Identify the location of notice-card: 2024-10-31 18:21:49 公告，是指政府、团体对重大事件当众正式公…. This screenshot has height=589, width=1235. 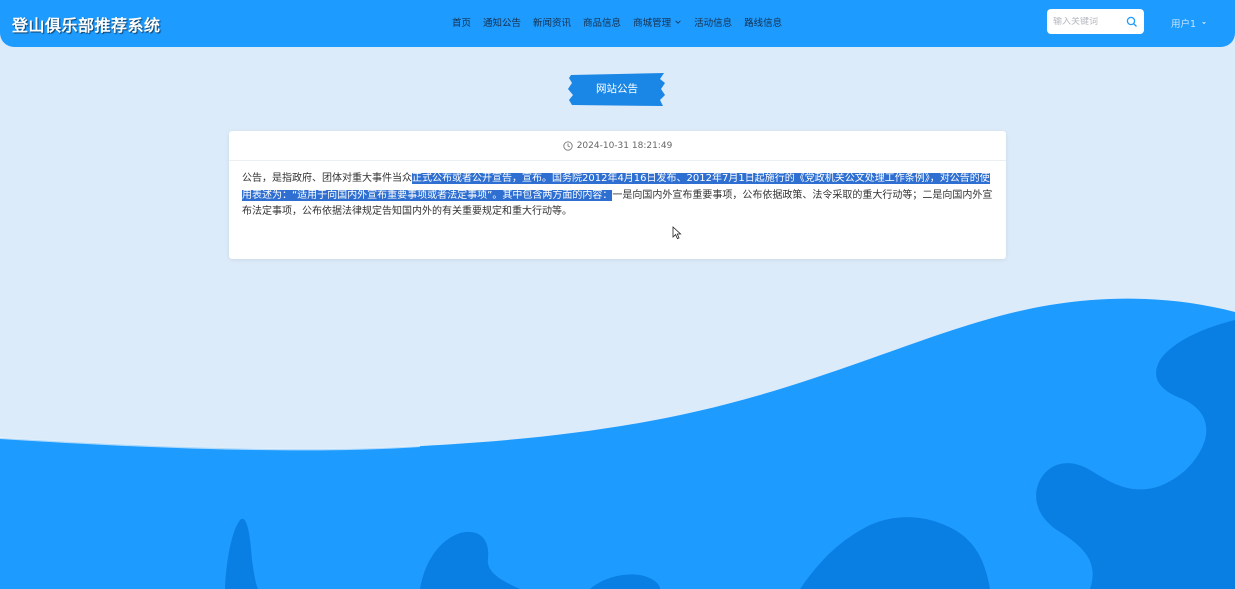
(617, 195).